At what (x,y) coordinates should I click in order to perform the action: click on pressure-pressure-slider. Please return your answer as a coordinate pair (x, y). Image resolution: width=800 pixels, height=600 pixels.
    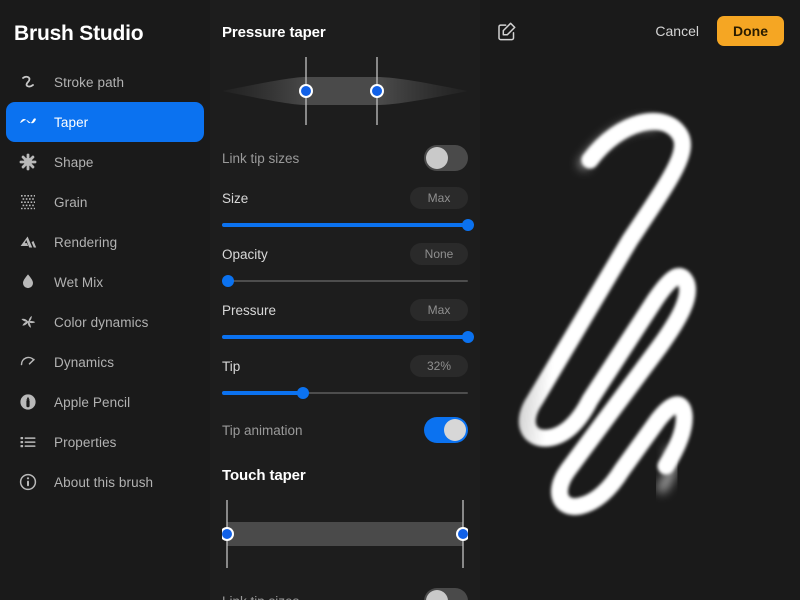
    Looking at the image, I should click on (348, 337).